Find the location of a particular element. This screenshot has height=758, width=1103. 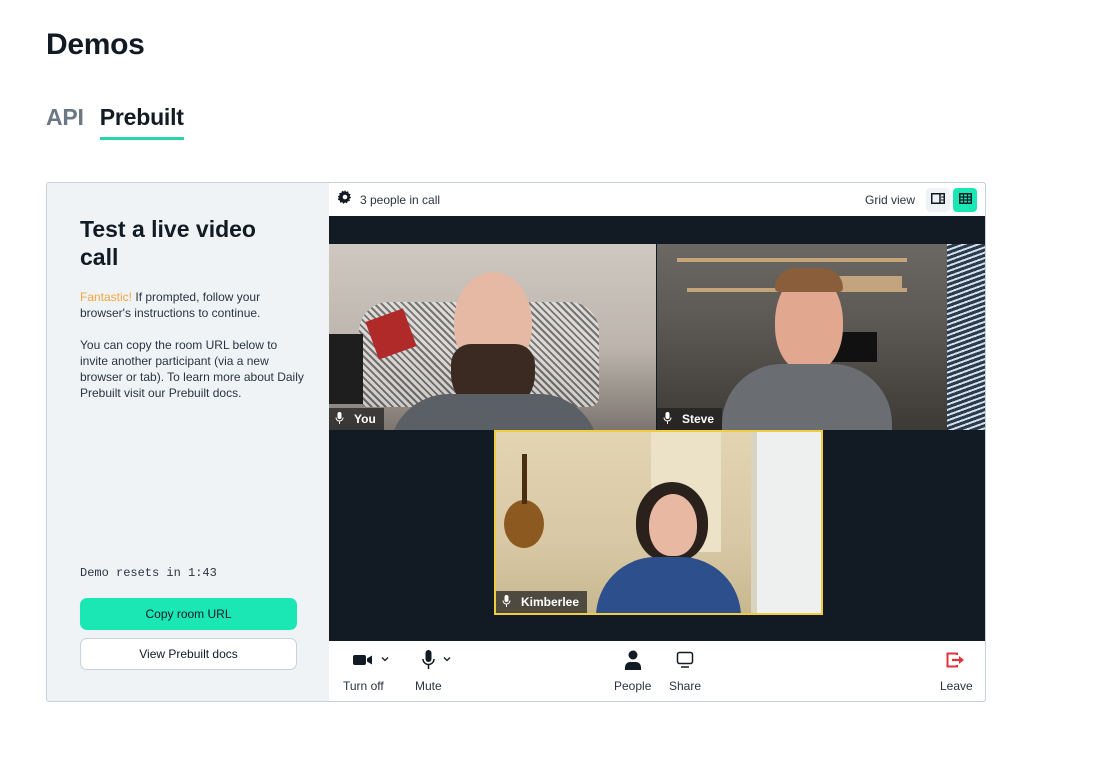

speaker-layout-icon is located at coordinates (938, 200).